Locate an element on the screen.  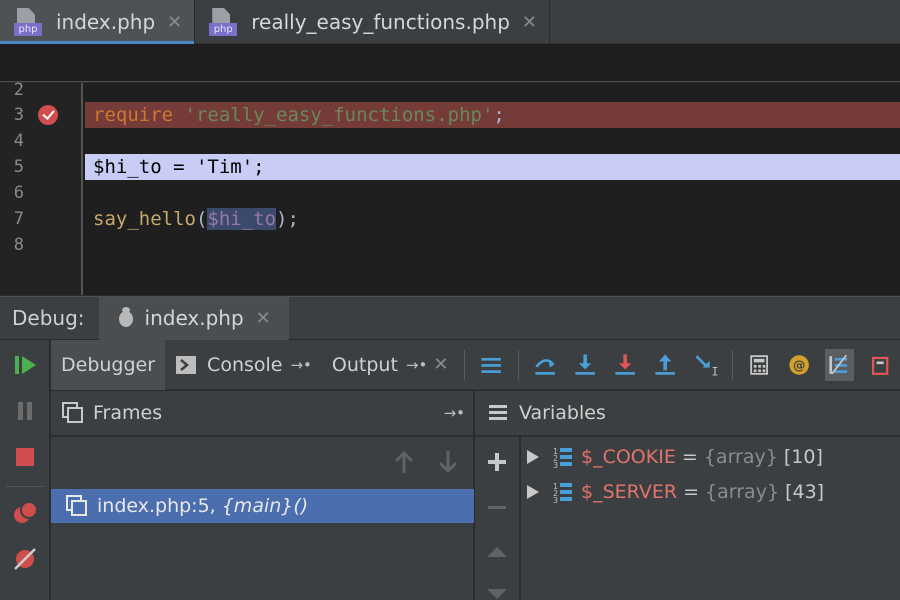
view-breakpoints-icon is located at coordinates (25, 513).